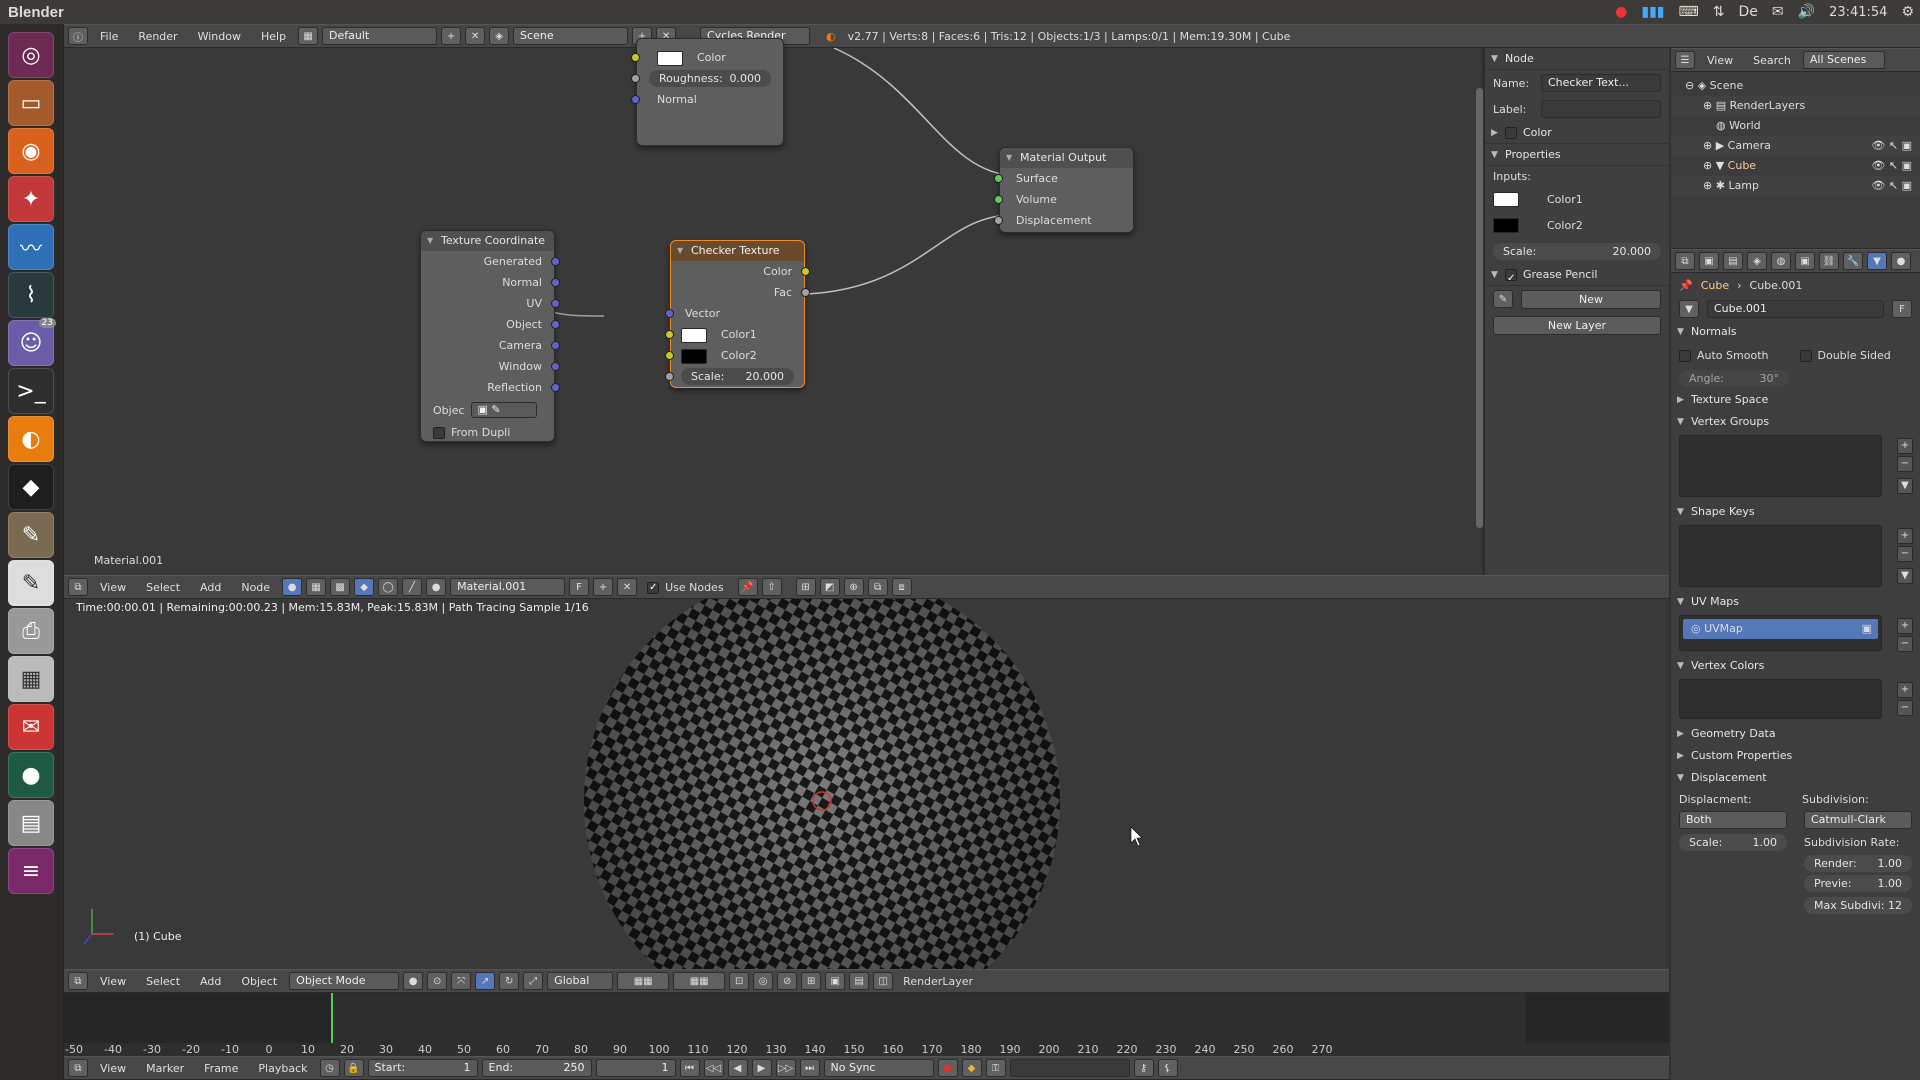  Describe the element at coordinates (437, 981) in the screenshot. I see `pivot-point-icon: ⊙` at that location.